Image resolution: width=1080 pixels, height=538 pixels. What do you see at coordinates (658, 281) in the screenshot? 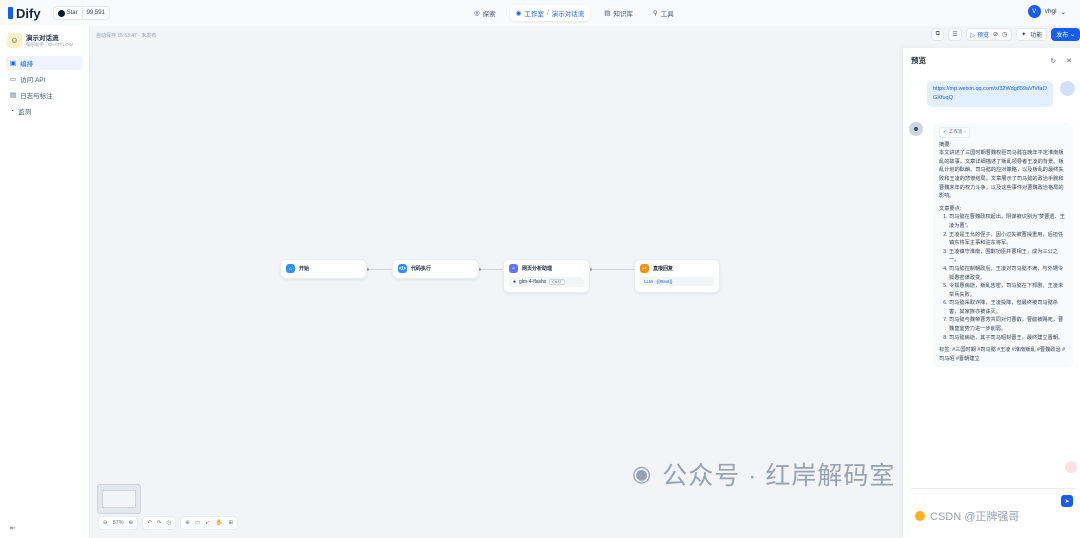
I see `answer-variable-label: LLM · {{#text}}` at bounding box center [658, 281].